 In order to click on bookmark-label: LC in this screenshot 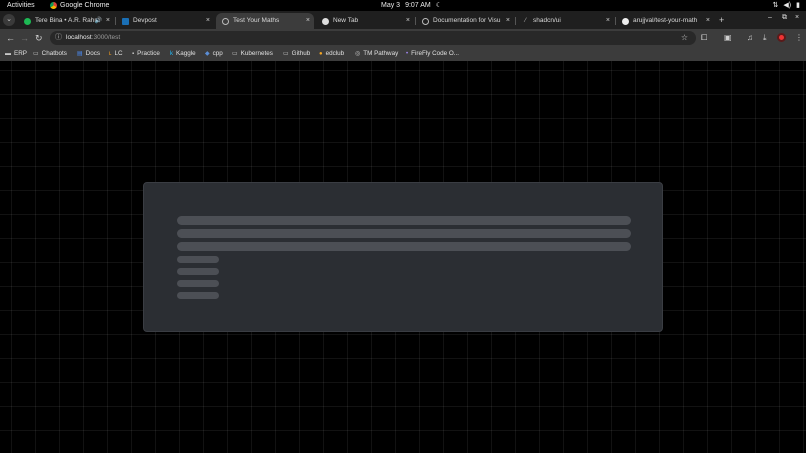, I will do `click(118, 53)`.